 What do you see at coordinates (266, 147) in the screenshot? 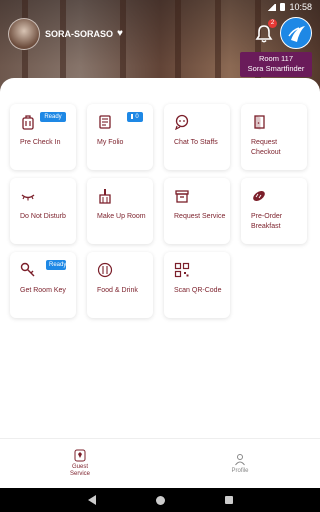
I see `tile-label: Request Checkout` at bounding box center [266, 147].